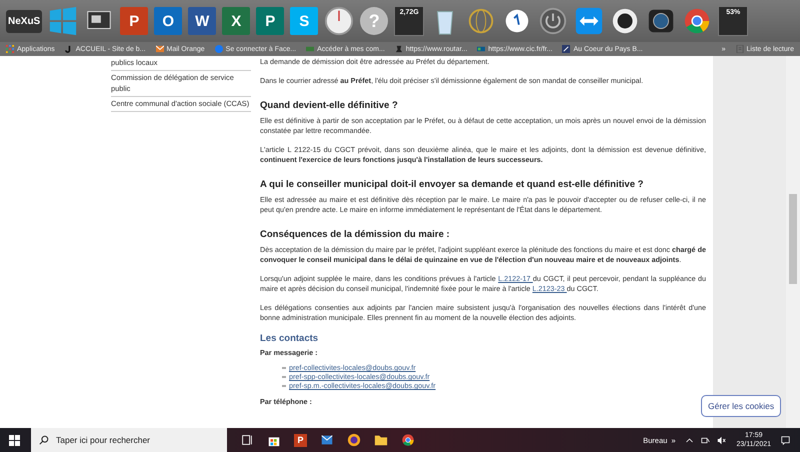 This screenshot has width=800, height=452. I want to click on power-icon, so click(553, 21).